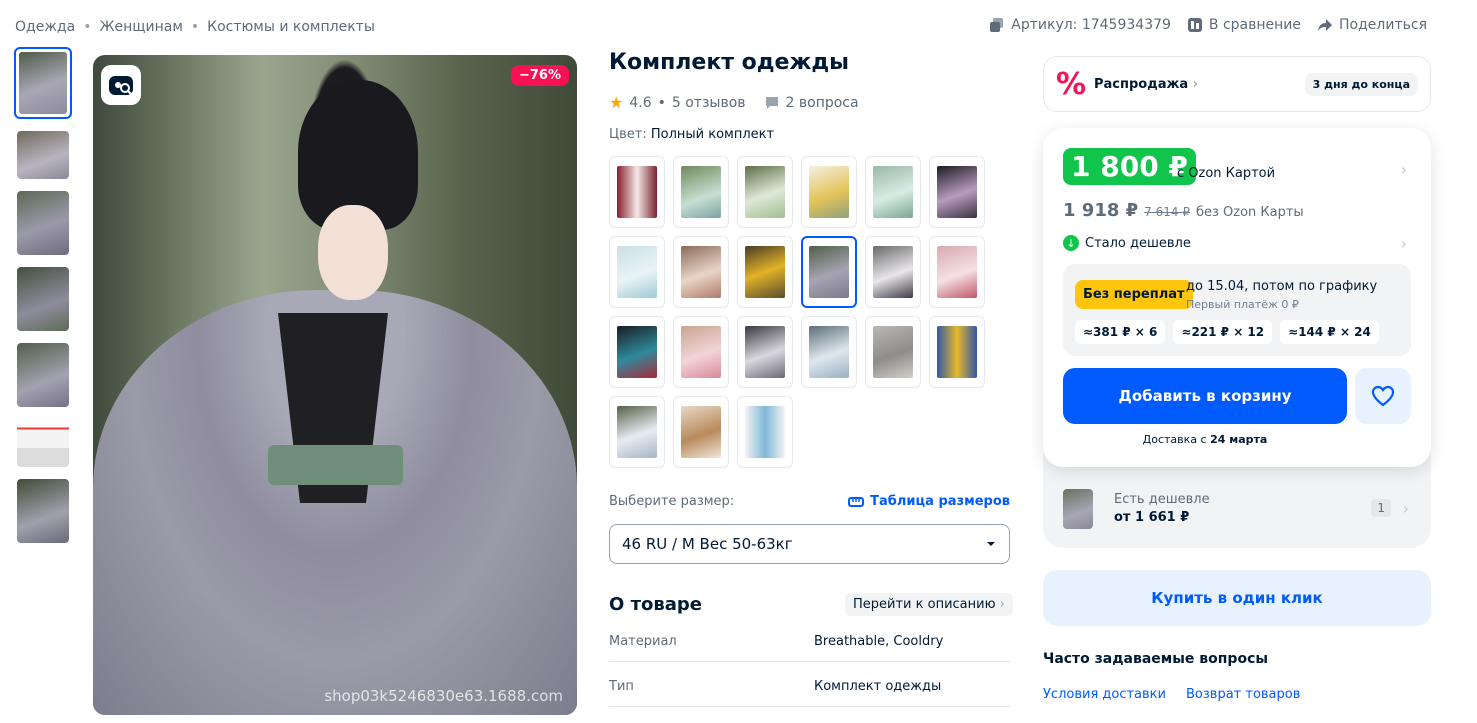 The height and width of the screenshot is (723, 1477). I want to click on variant-swatch-selected, so click(829, 272).